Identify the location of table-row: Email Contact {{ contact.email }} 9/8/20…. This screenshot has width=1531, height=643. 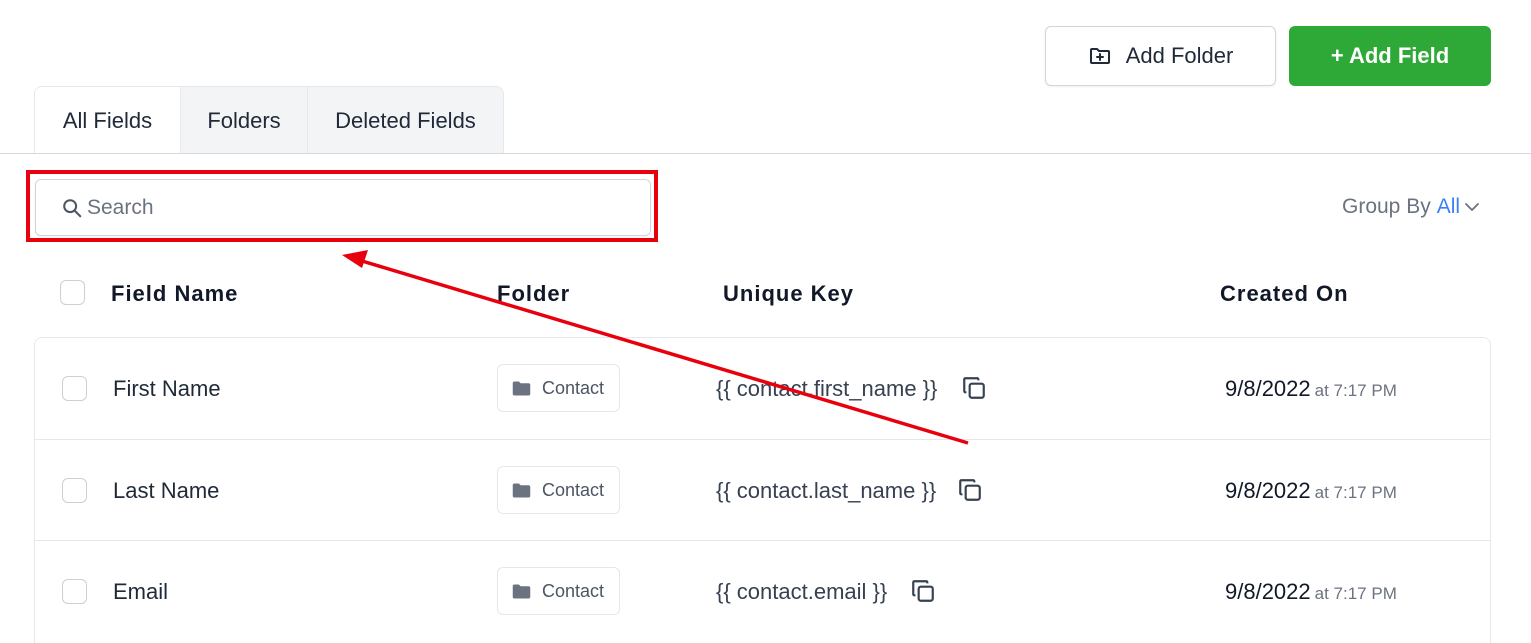
(762, 590).